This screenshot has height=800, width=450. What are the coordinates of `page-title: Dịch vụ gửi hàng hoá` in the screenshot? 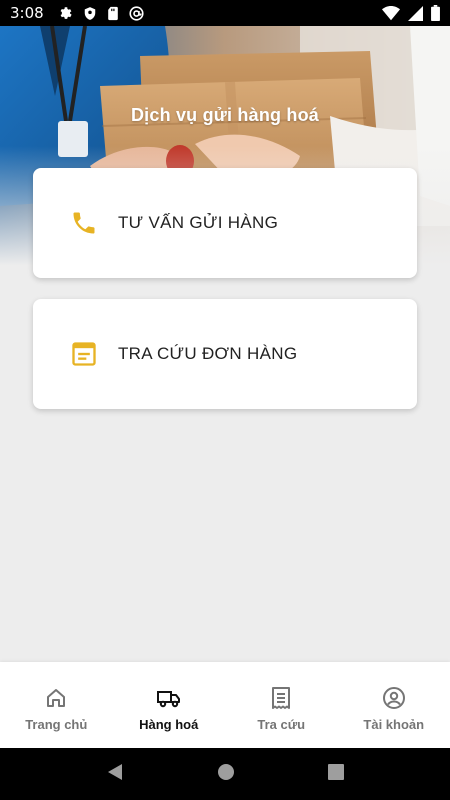 It's located at (225, 115).